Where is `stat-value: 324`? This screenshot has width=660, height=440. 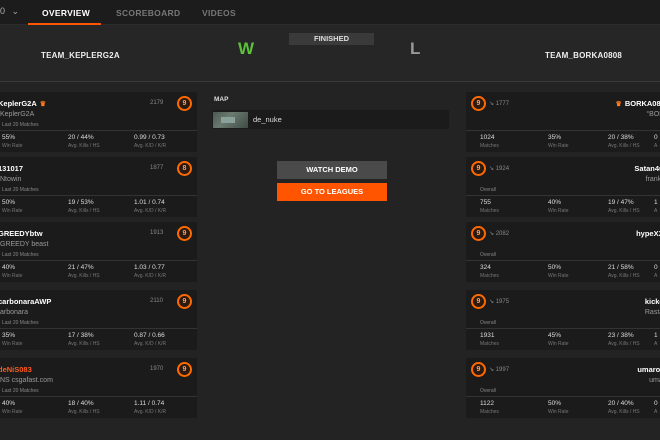 stat-value: 324 is located at coordinates (485, 267).